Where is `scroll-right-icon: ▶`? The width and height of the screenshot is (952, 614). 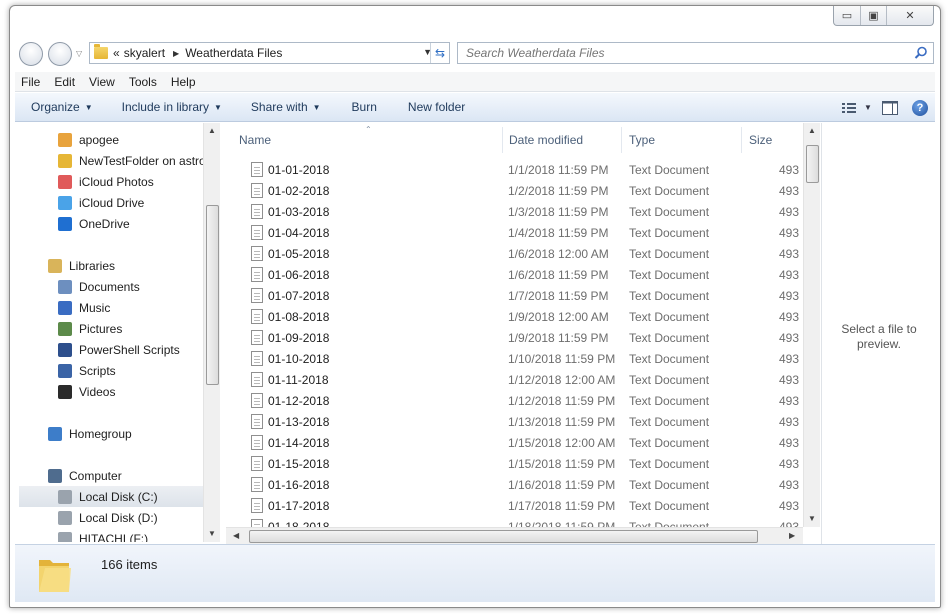 scroll-right-icon: ▶ is located at coordinates (792, 535).